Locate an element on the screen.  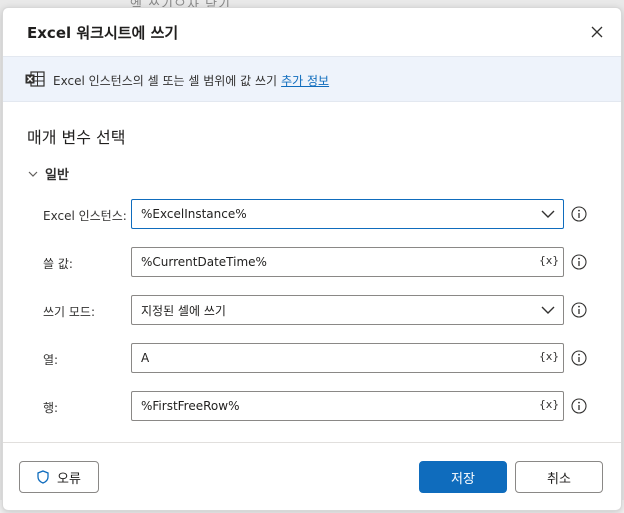
row-input: %FirstFreeRow% {x} is located at coordinates (347, 406).